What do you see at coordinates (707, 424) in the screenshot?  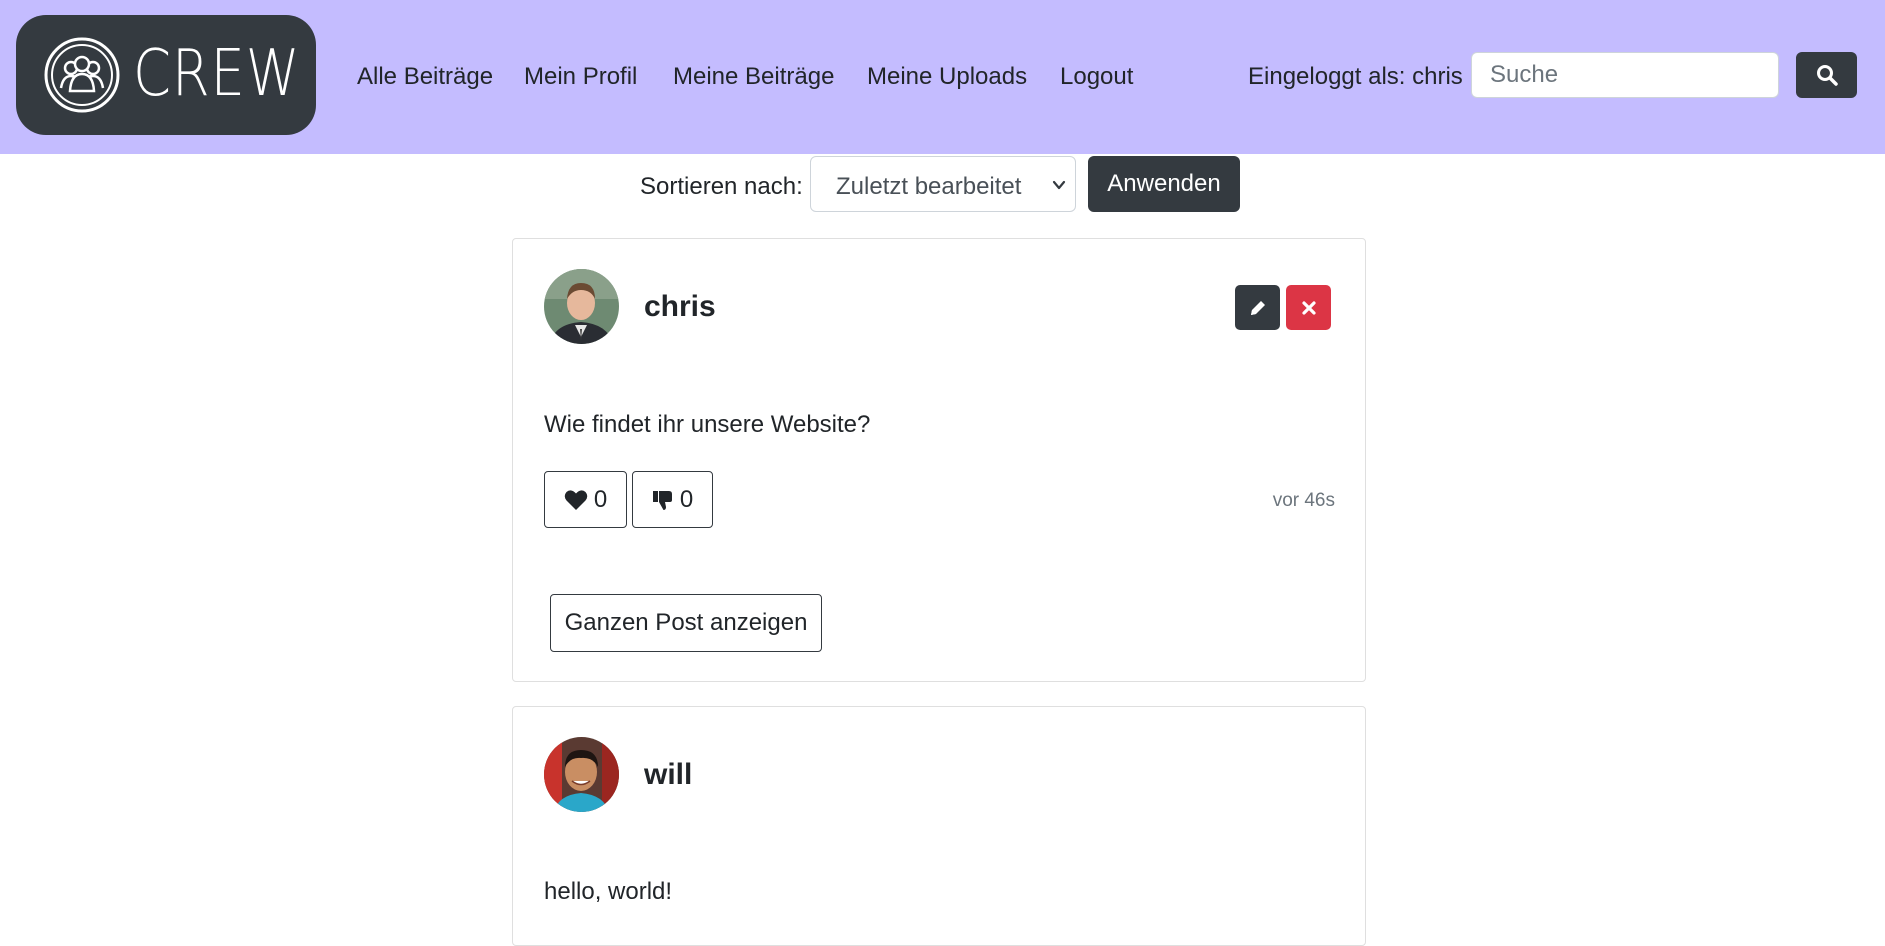 I see `post-text: Wie findet ihr unsere Website?` at bounding box center [707, 424].